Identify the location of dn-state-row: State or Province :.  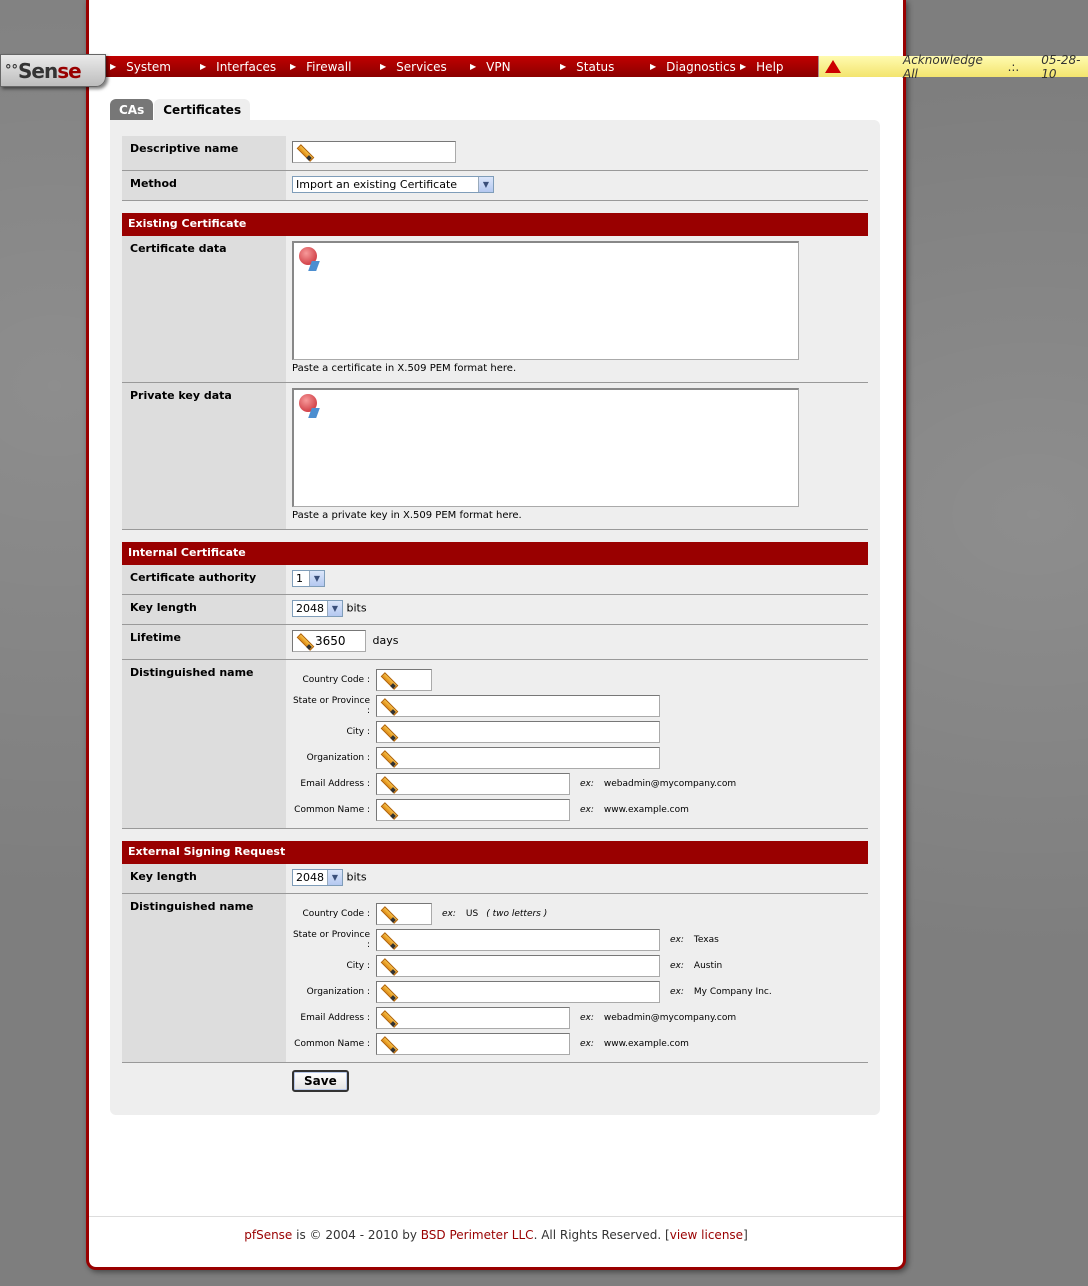
(577, 706).